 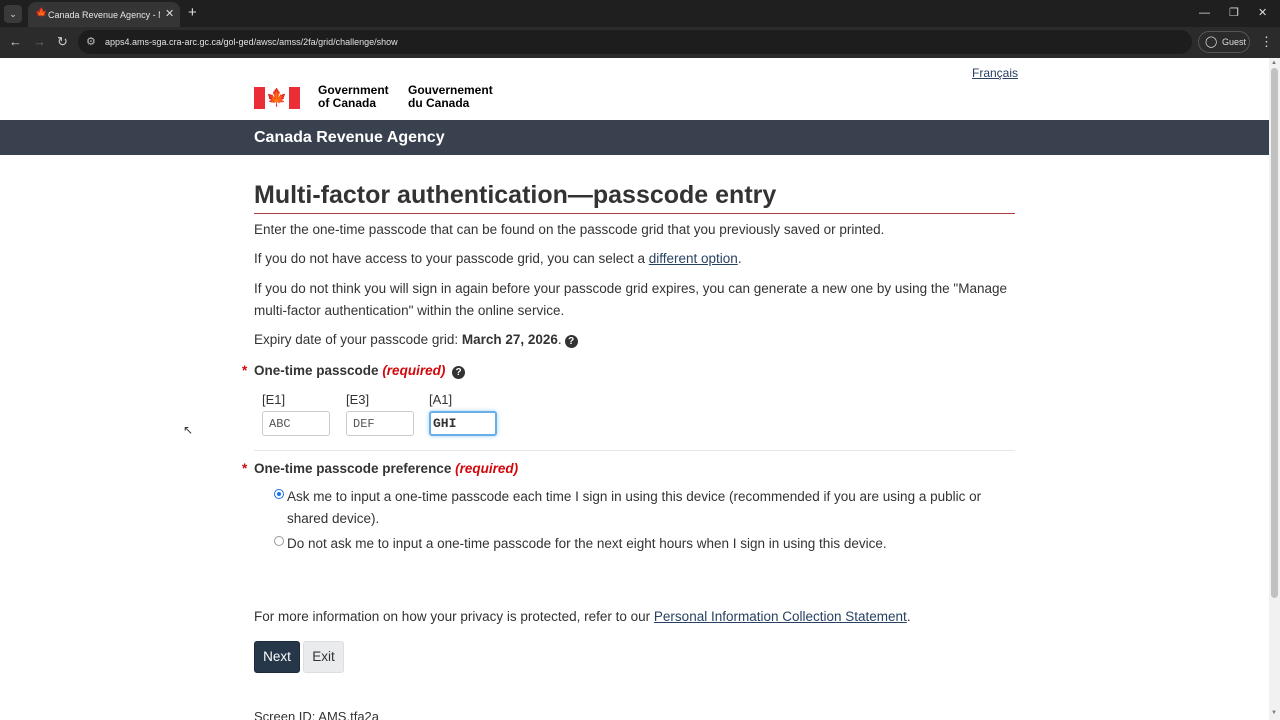 I want to click on passcode-input-a1, so click(x=463, y=423).